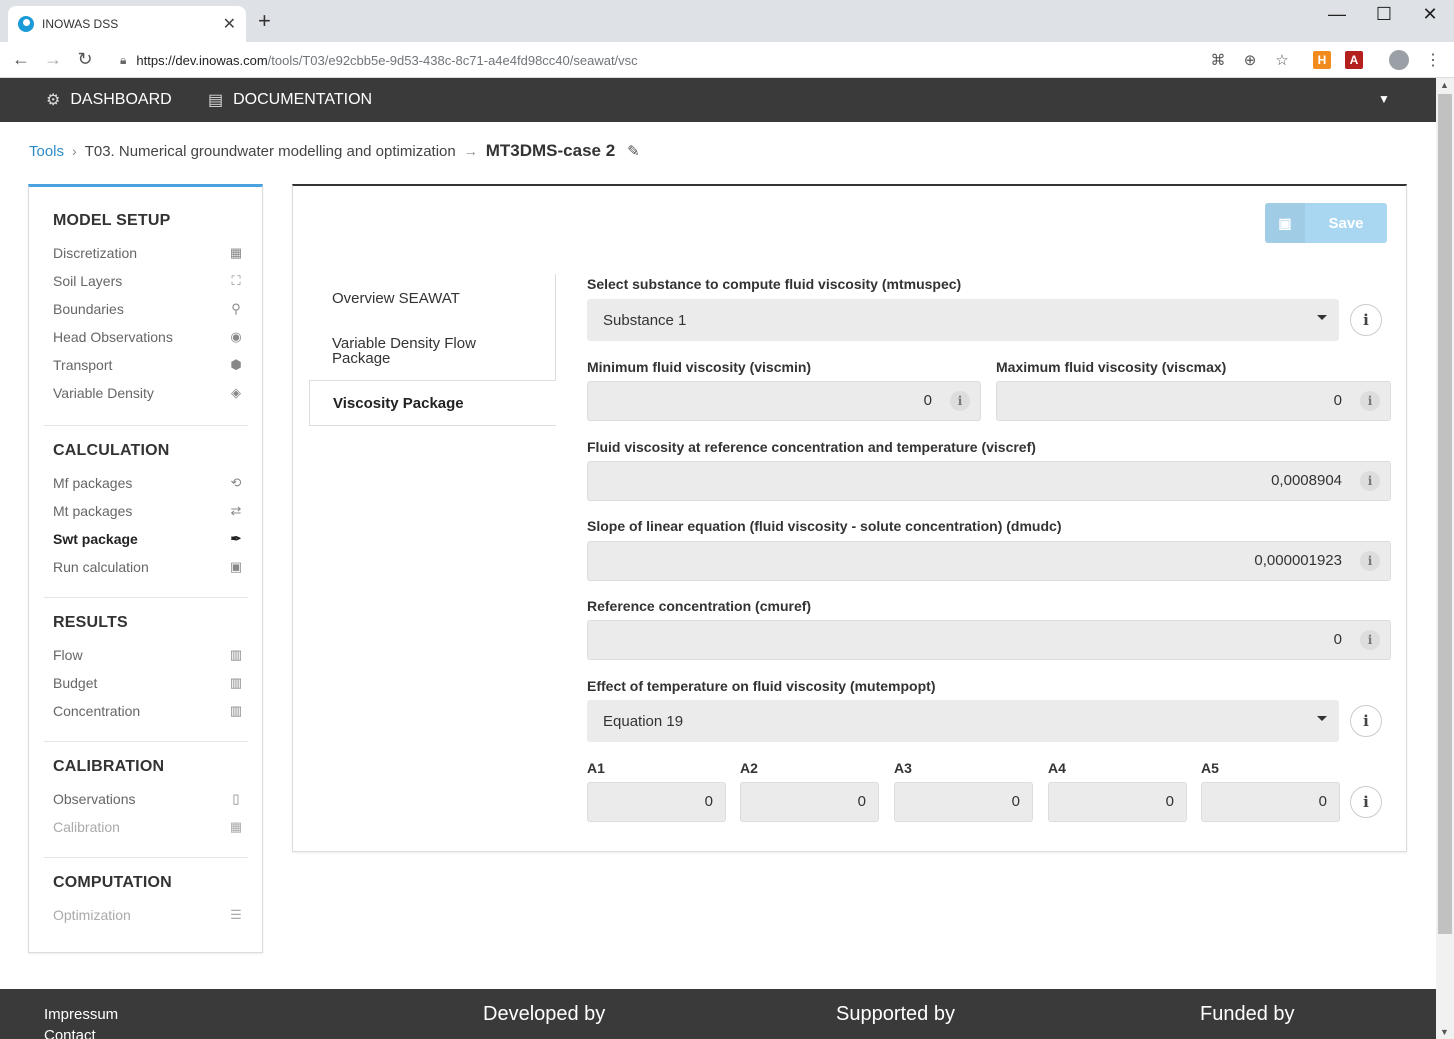  Describe the element at coordinates (1399, 60) in the screenshot. I see `profile-avatar` at that location.